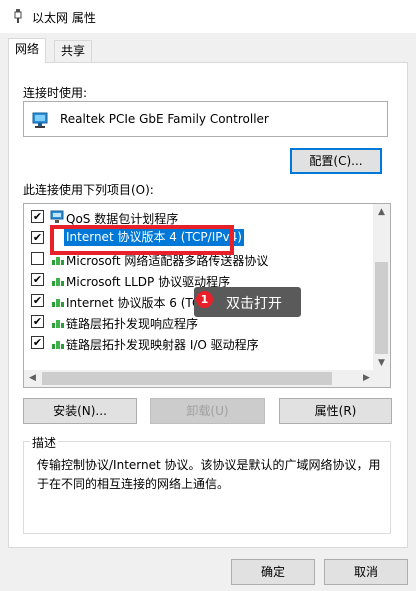 The width and height of the screenshot is (416, 591). Describe the element at coordinates (64, 18) in the screenshot. I see `window-title: 以太网 属性` at that location.